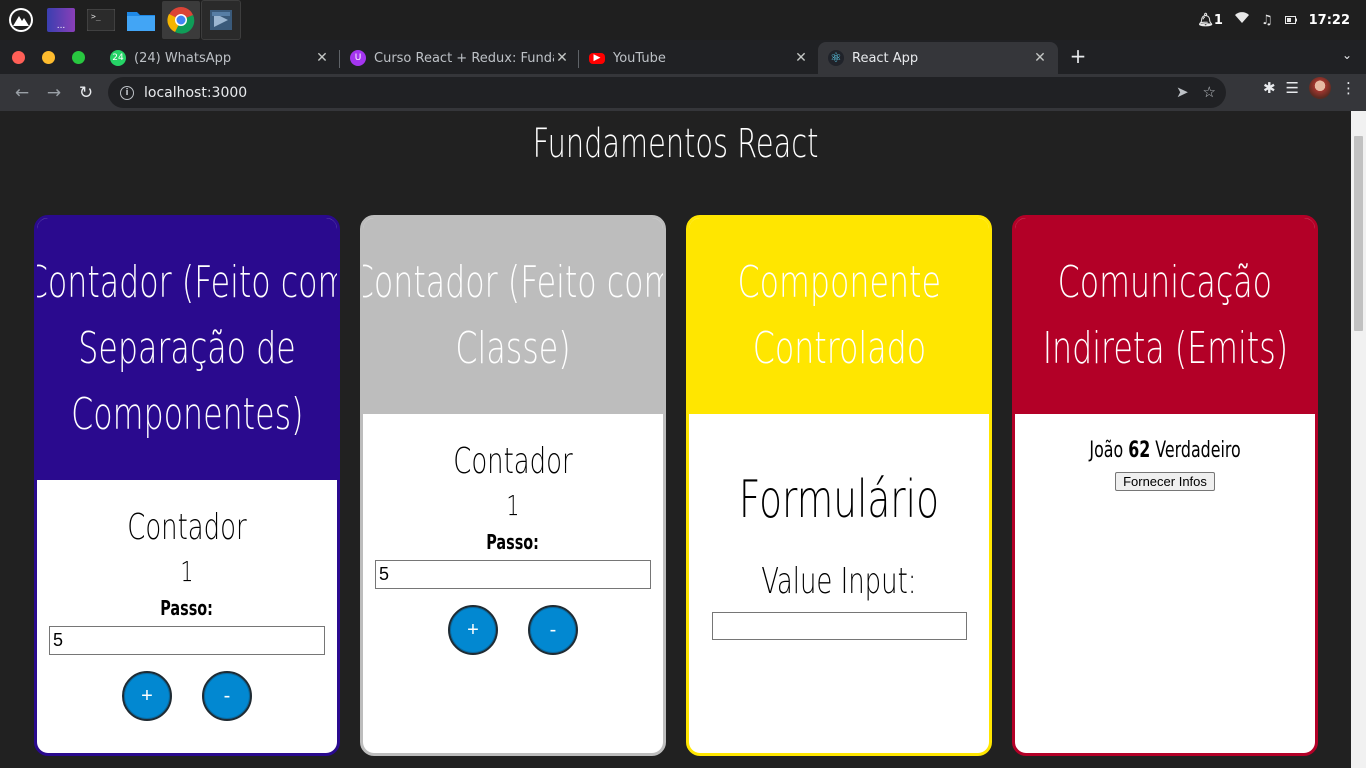 The width and height of the screenshot is (1366, 768). What do you see at coordinates (1182, 92) in the screenshot?
I see `send-to-device-icon: ➤` at bounding box center [1182, 92].